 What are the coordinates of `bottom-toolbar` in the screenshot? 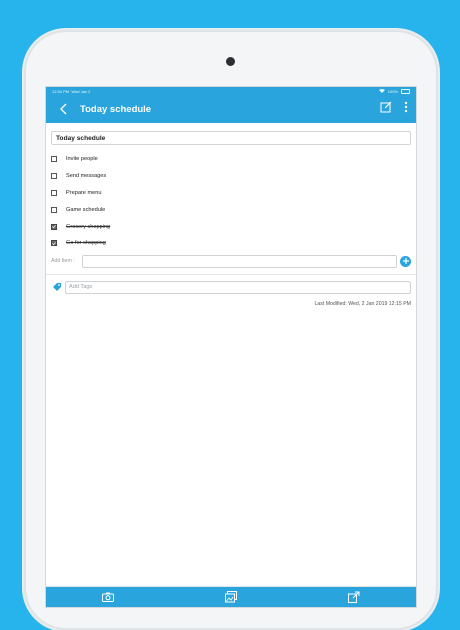 It's located at (231, 597).